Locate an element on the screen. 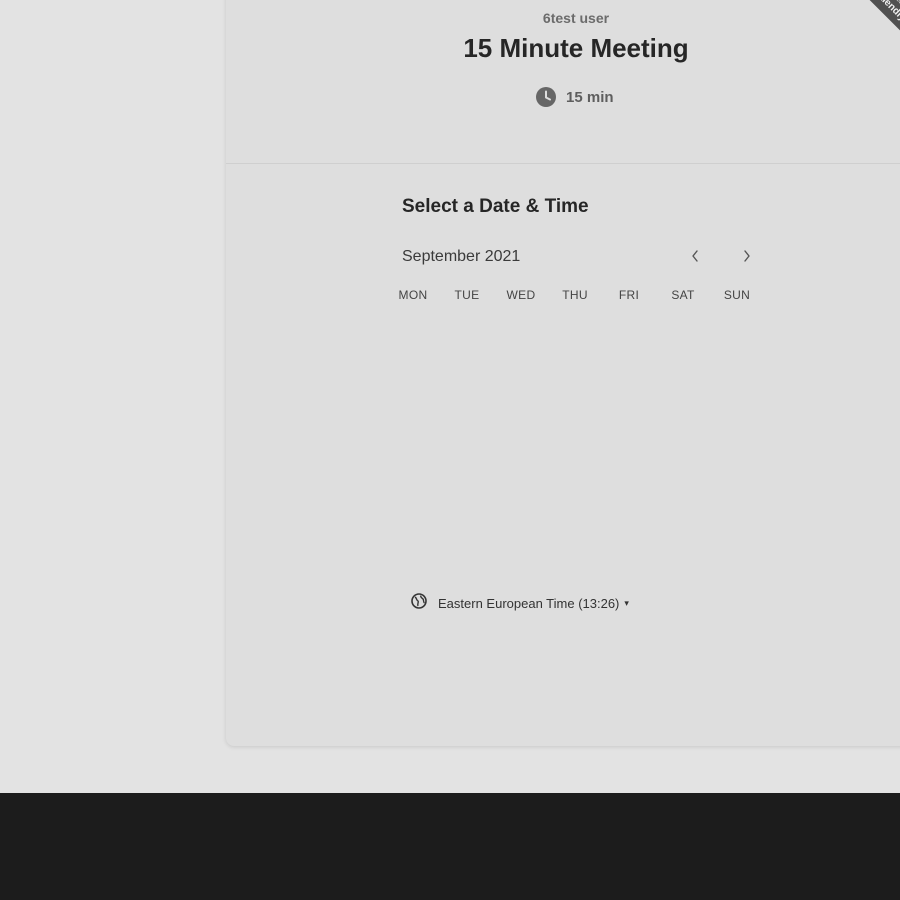 Image resolution: width=900 pixels, height=900 pixels. event-header: 6test user 15 Minute Meeting 15 min is located at coordinates (563, 82).